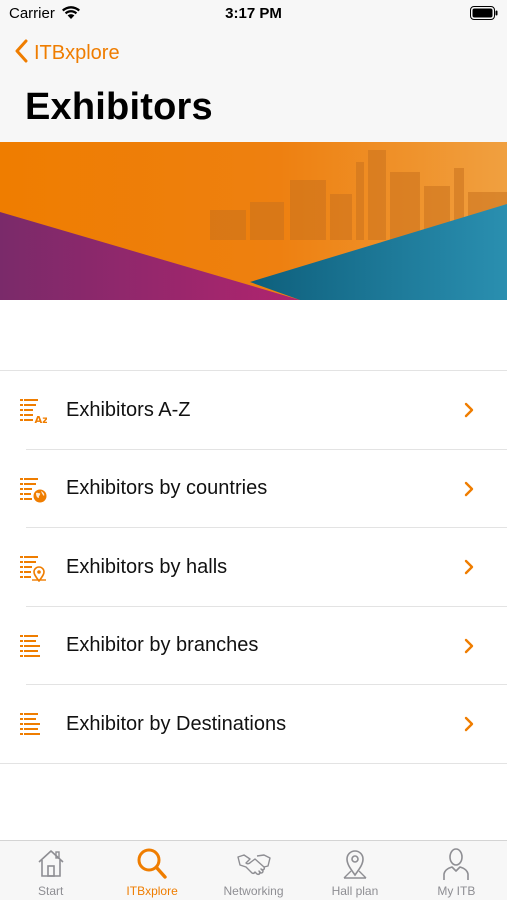 The image size is (507, 900). I want to click on tab-itbxplore: ITBxplore, so click(151, 870).